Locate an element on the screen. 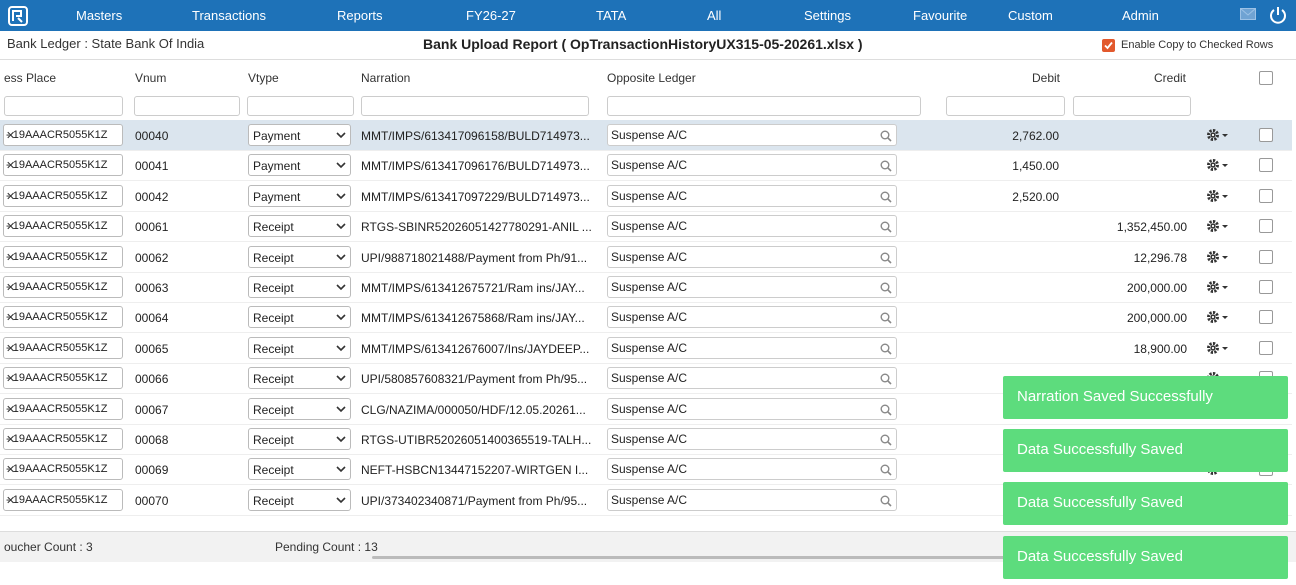 The height and width of the screenshot is (585, 1296). toast-narration-saved: Narration Saved Successfully is located at coordinates (1145, 397).